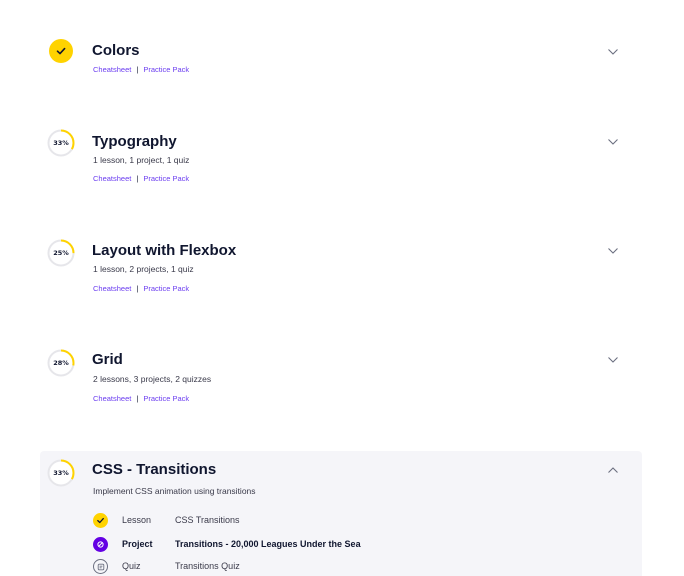 The width and height of the screenshot is (684, 576). I want to click on progress-ring: 25%, so click(61, 253).